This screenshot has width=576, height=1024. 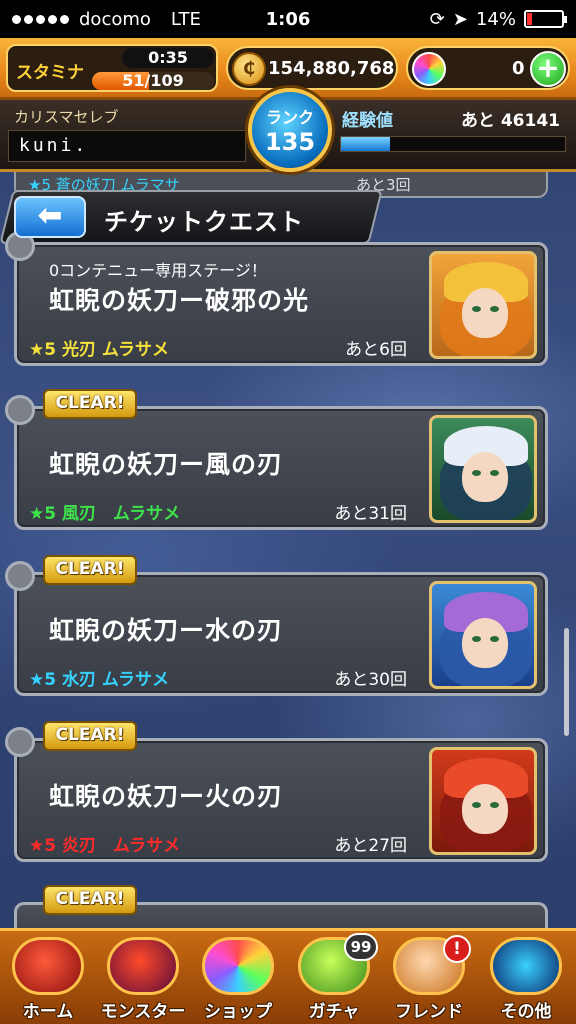 I want to click on nav-label: ホーム, so click(x=48, y=1012).